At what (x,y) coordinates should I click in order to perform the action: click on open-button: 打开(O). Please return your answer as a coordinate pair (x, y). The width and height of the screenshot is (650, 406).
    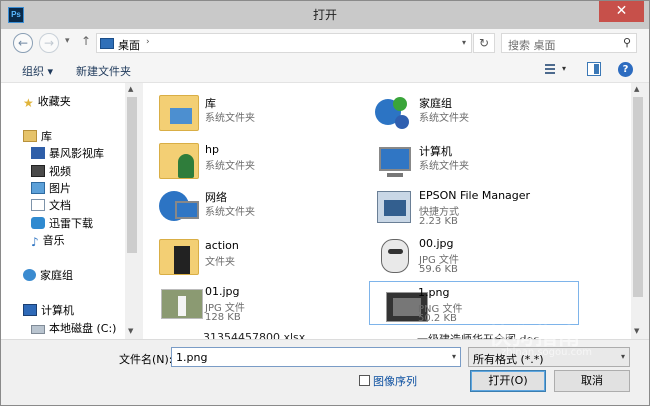
    Looking at the image, I should click on (508, 381).